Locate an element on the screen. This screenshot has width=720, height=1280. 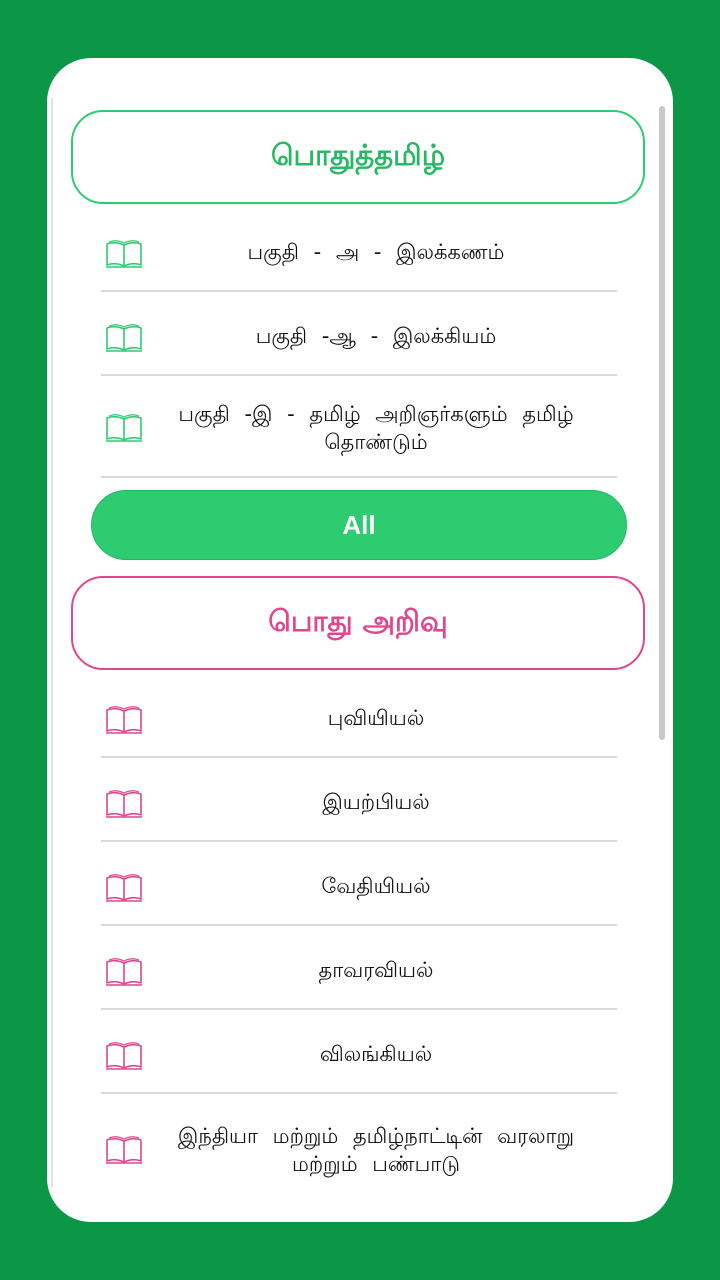
list-item: பகுதி - அ - இலக்கணம் is located at coordinates (359, 250).